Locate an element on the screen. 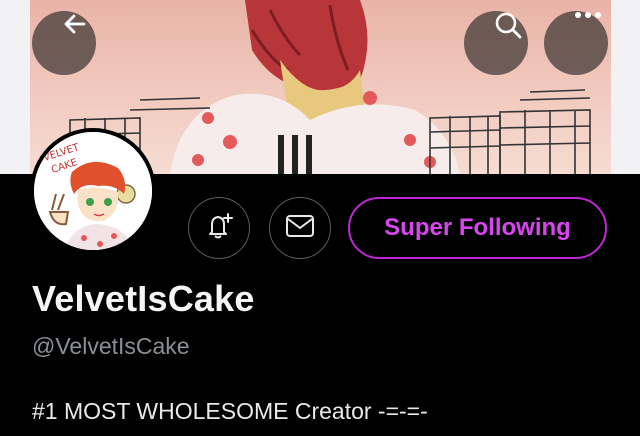 This screenshot has width=640, height=436. avatar-illustration: VELVET CAKE is located at coordinates (93, 191).